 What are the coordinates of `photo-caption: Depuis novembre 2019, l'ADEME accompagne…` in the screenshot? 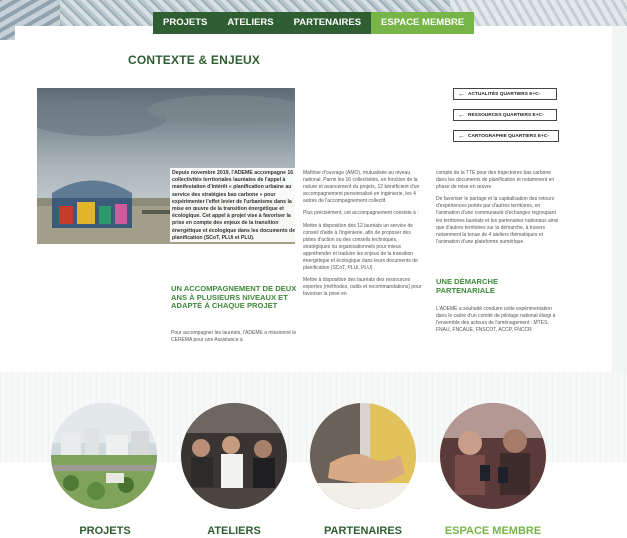 It's located at (233, 205).